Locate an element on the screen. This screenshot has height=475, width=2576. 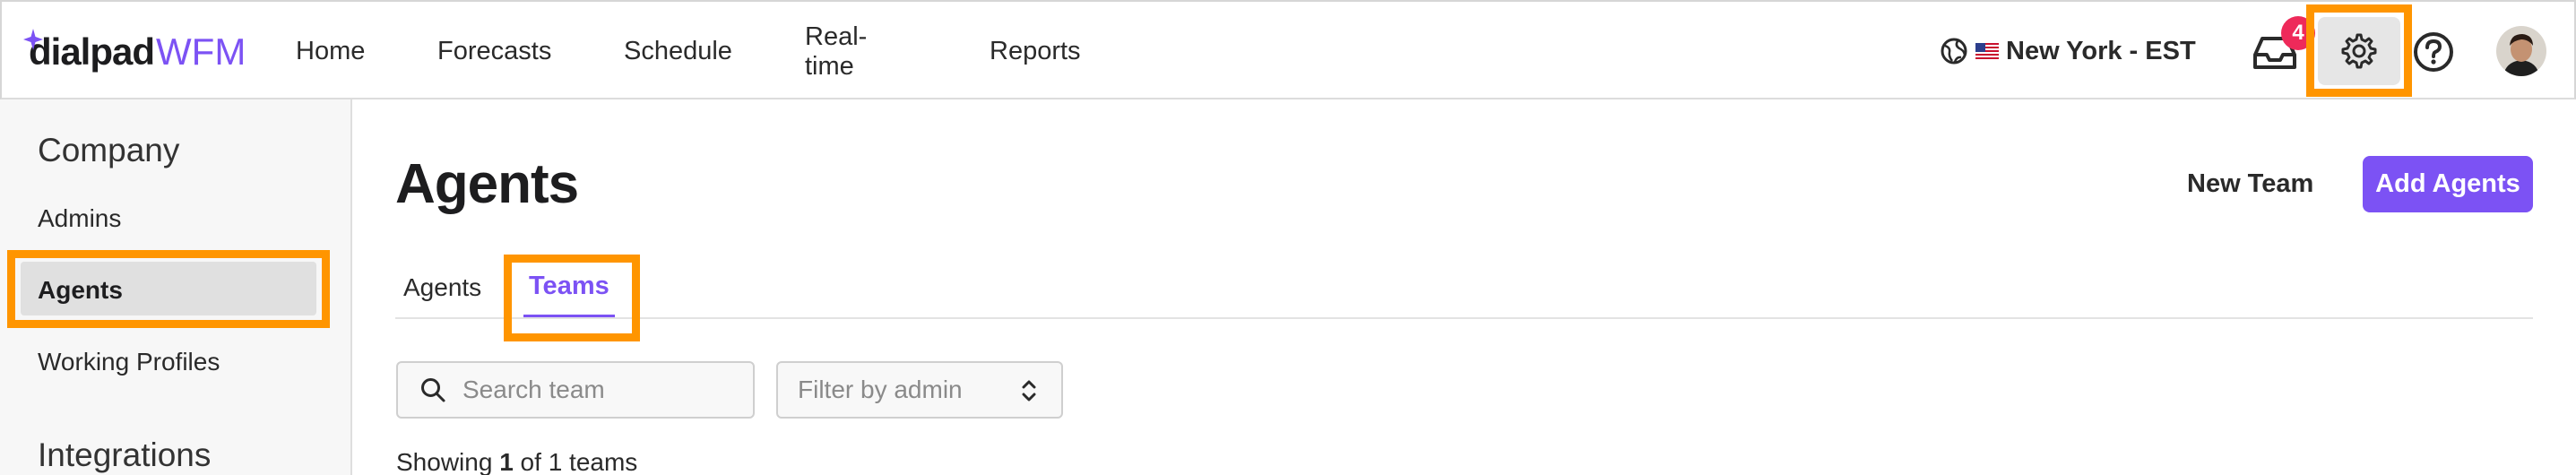
nav-forecasts: Forecasts is located at coordinates (494, 51).